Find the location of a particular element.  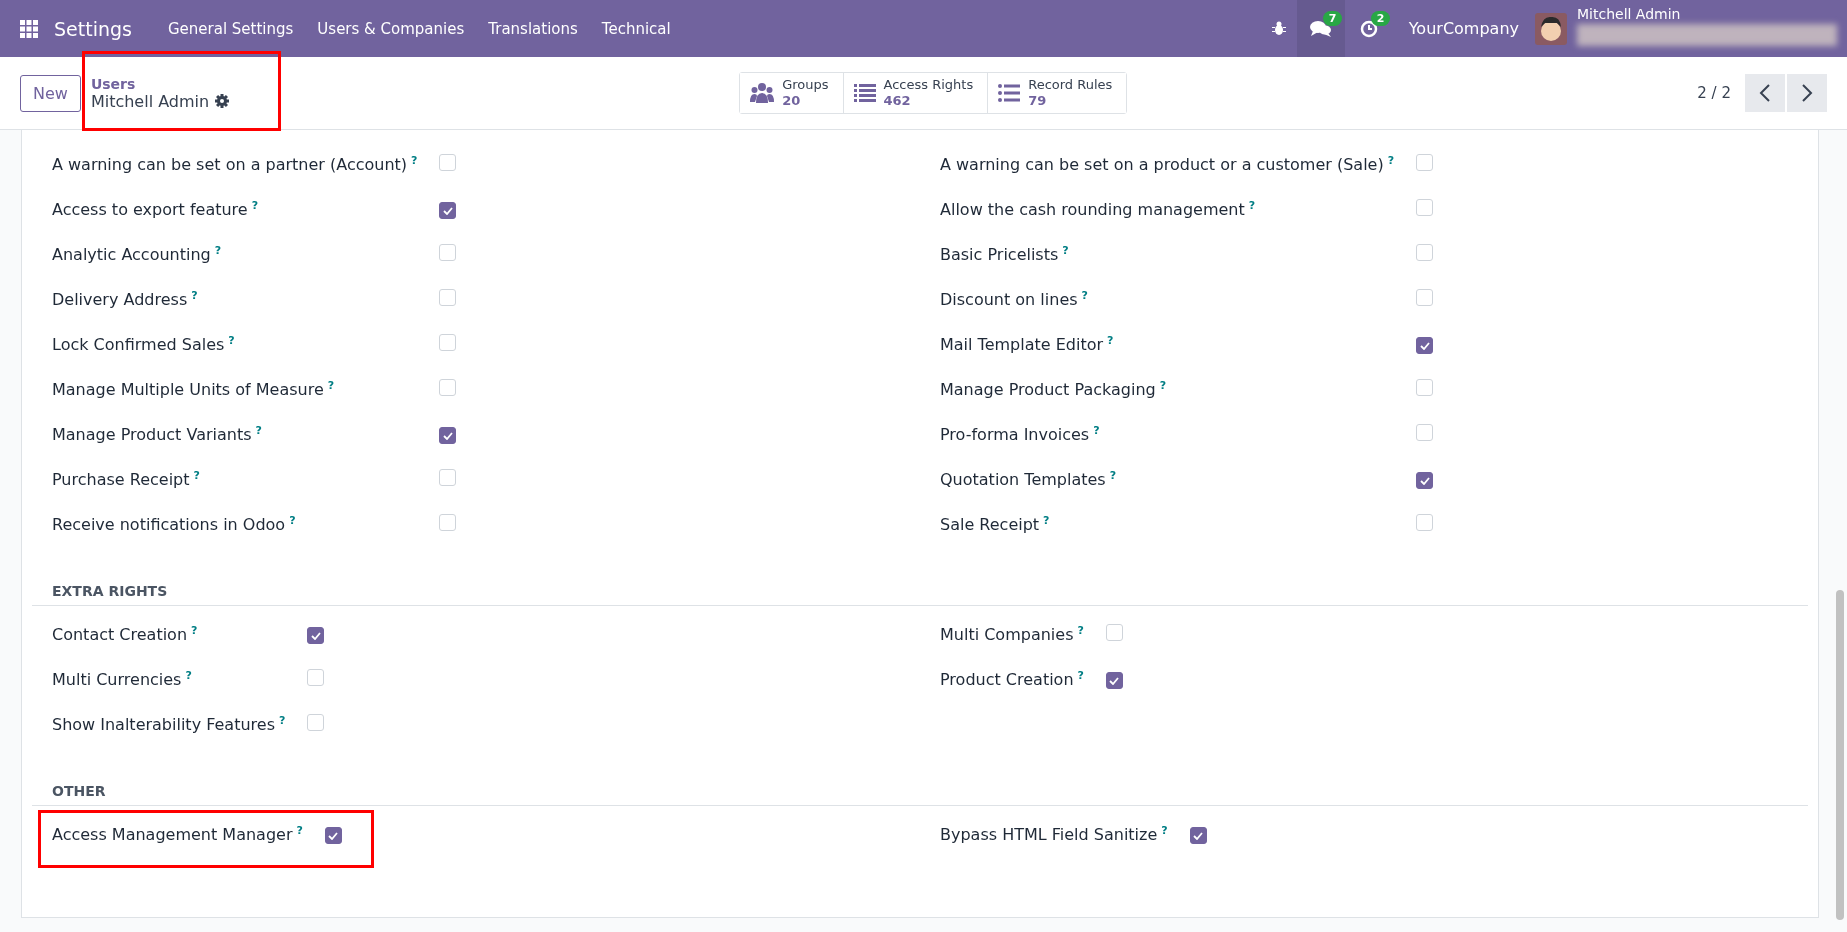

menu-item: Users & Companies is located at coordinates (391, 28).